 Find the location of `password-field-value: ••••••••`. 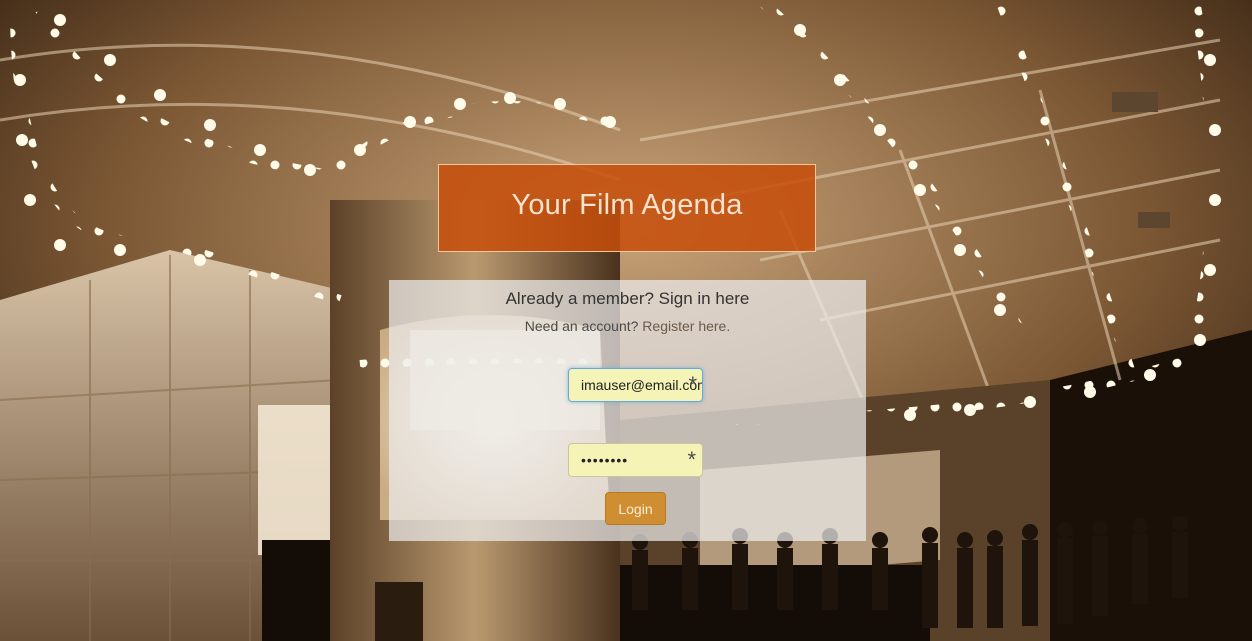

password-field-value: •••••••• is located at coordinates (605, 460).